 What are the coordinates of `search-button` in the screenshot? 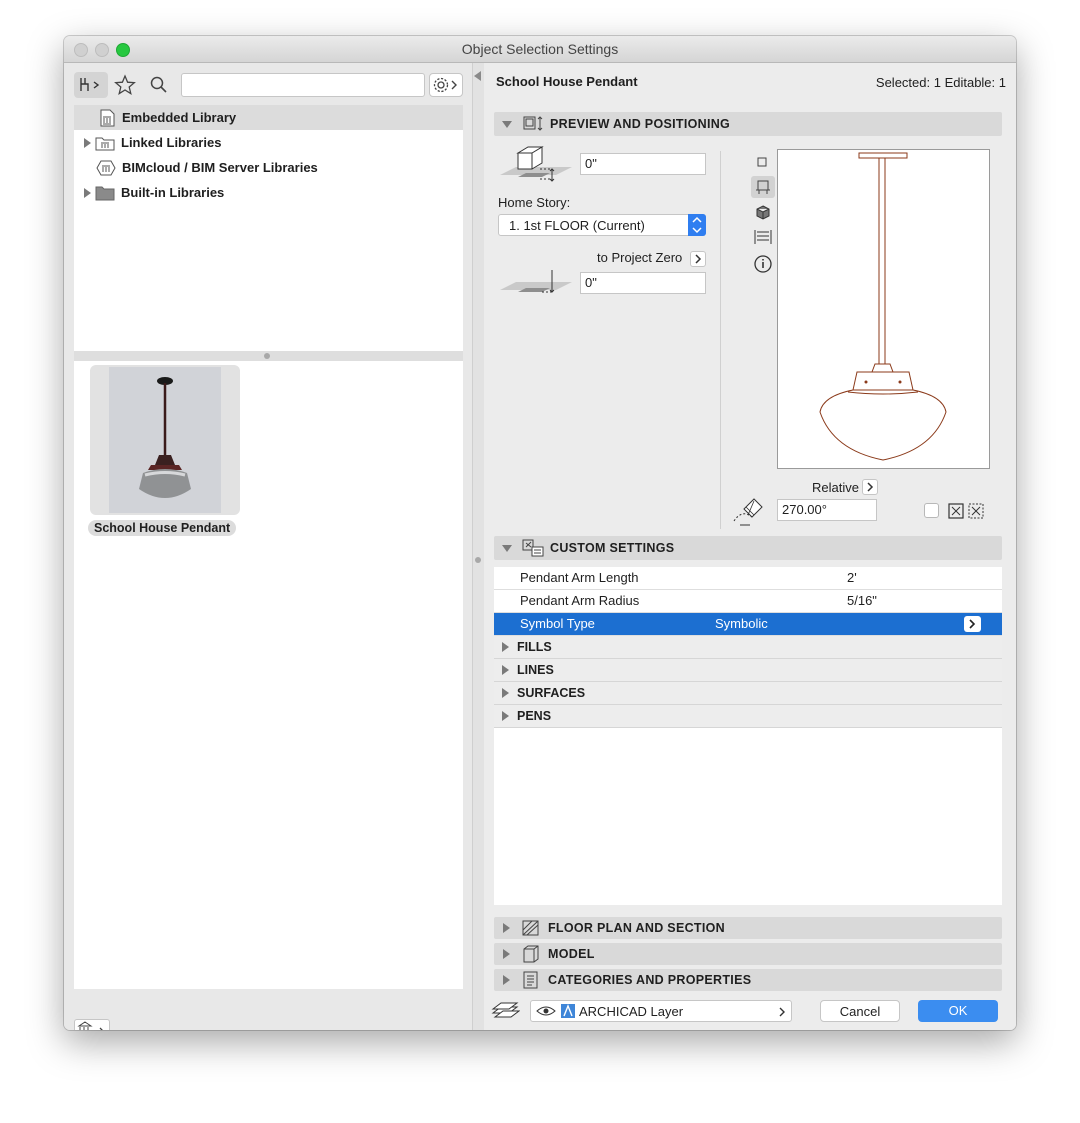 It's located at (159, 85).